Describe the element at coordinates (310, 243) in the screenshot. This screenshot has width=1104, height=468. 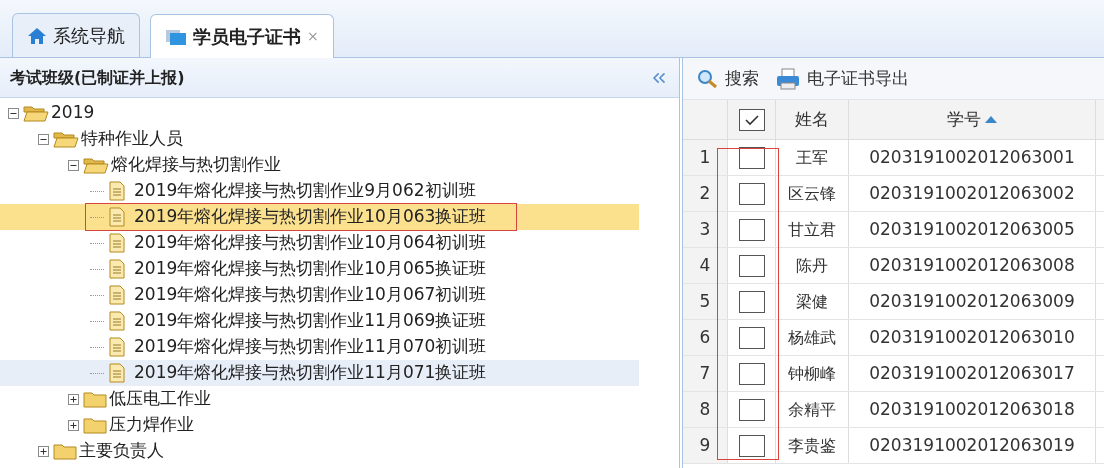
I see `tree-item-label: 2019年熔化焊接与热切割作业10月064初训班` at that location.